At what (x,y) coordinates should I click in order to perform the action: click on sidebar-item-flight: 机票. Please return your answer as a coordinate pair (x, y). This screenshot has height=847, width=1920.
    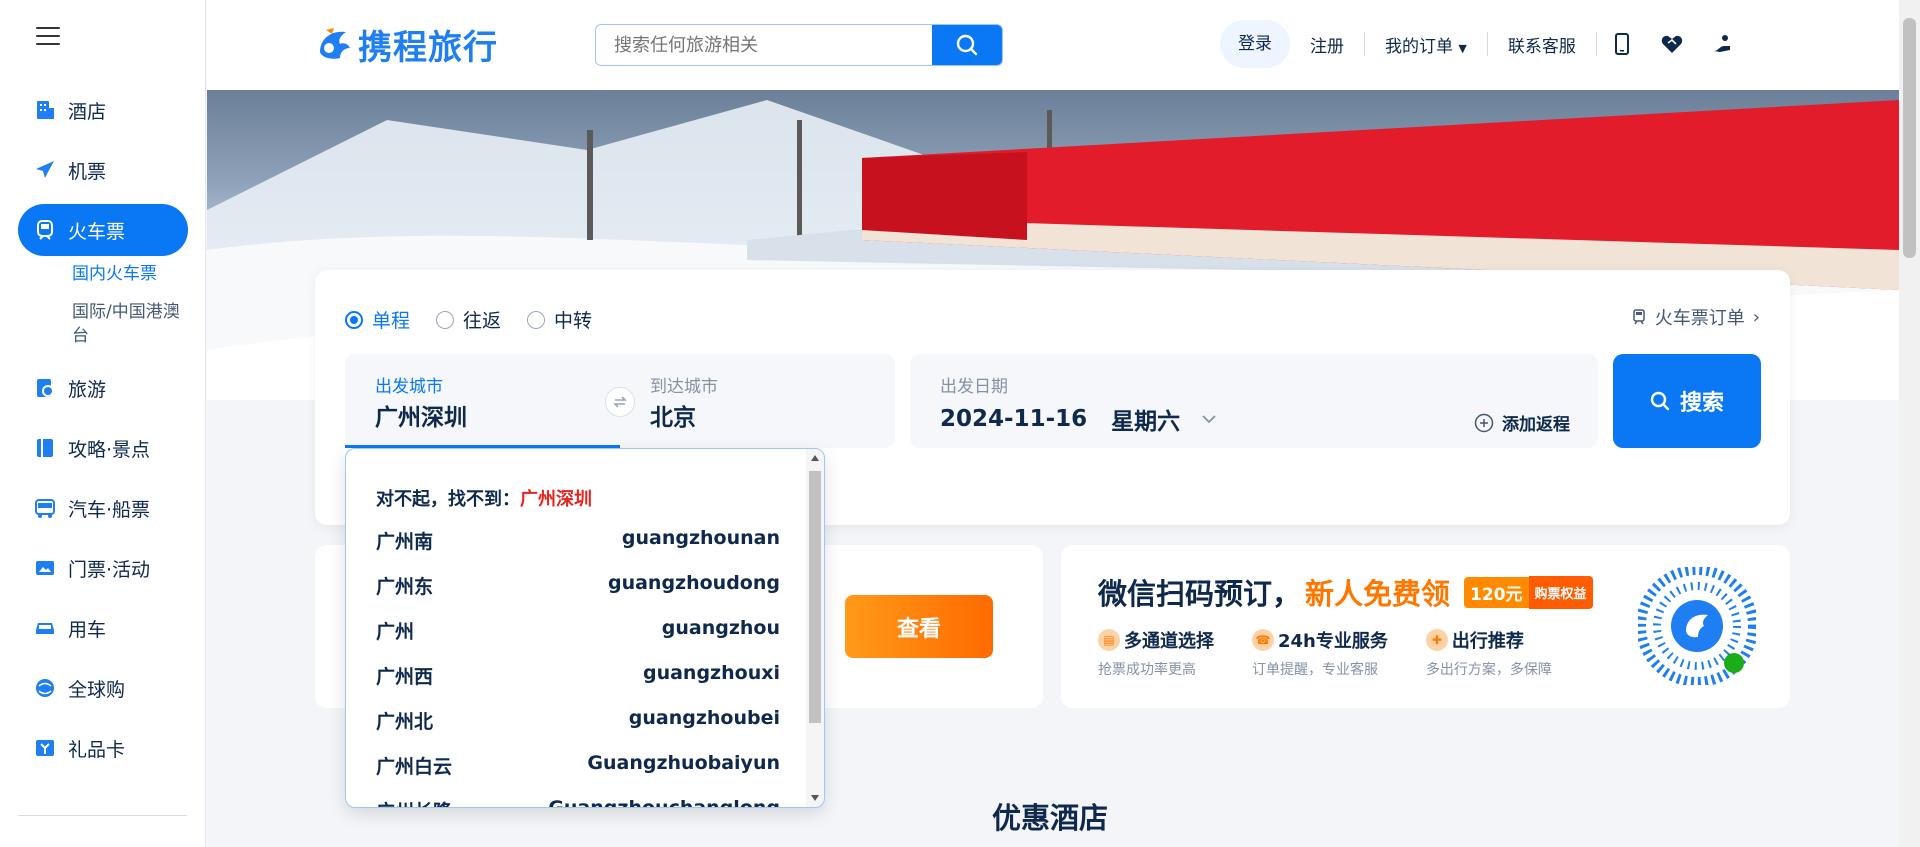
    Looking at the image, I should click on (103, 170).